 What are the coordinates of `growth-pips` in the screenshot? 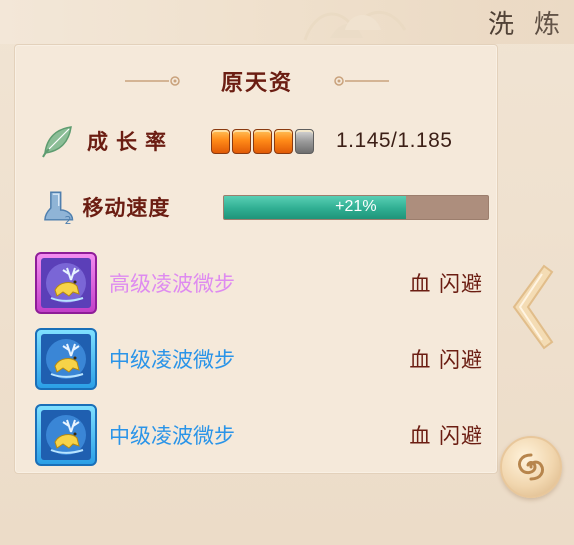 It's located at (262, 141).